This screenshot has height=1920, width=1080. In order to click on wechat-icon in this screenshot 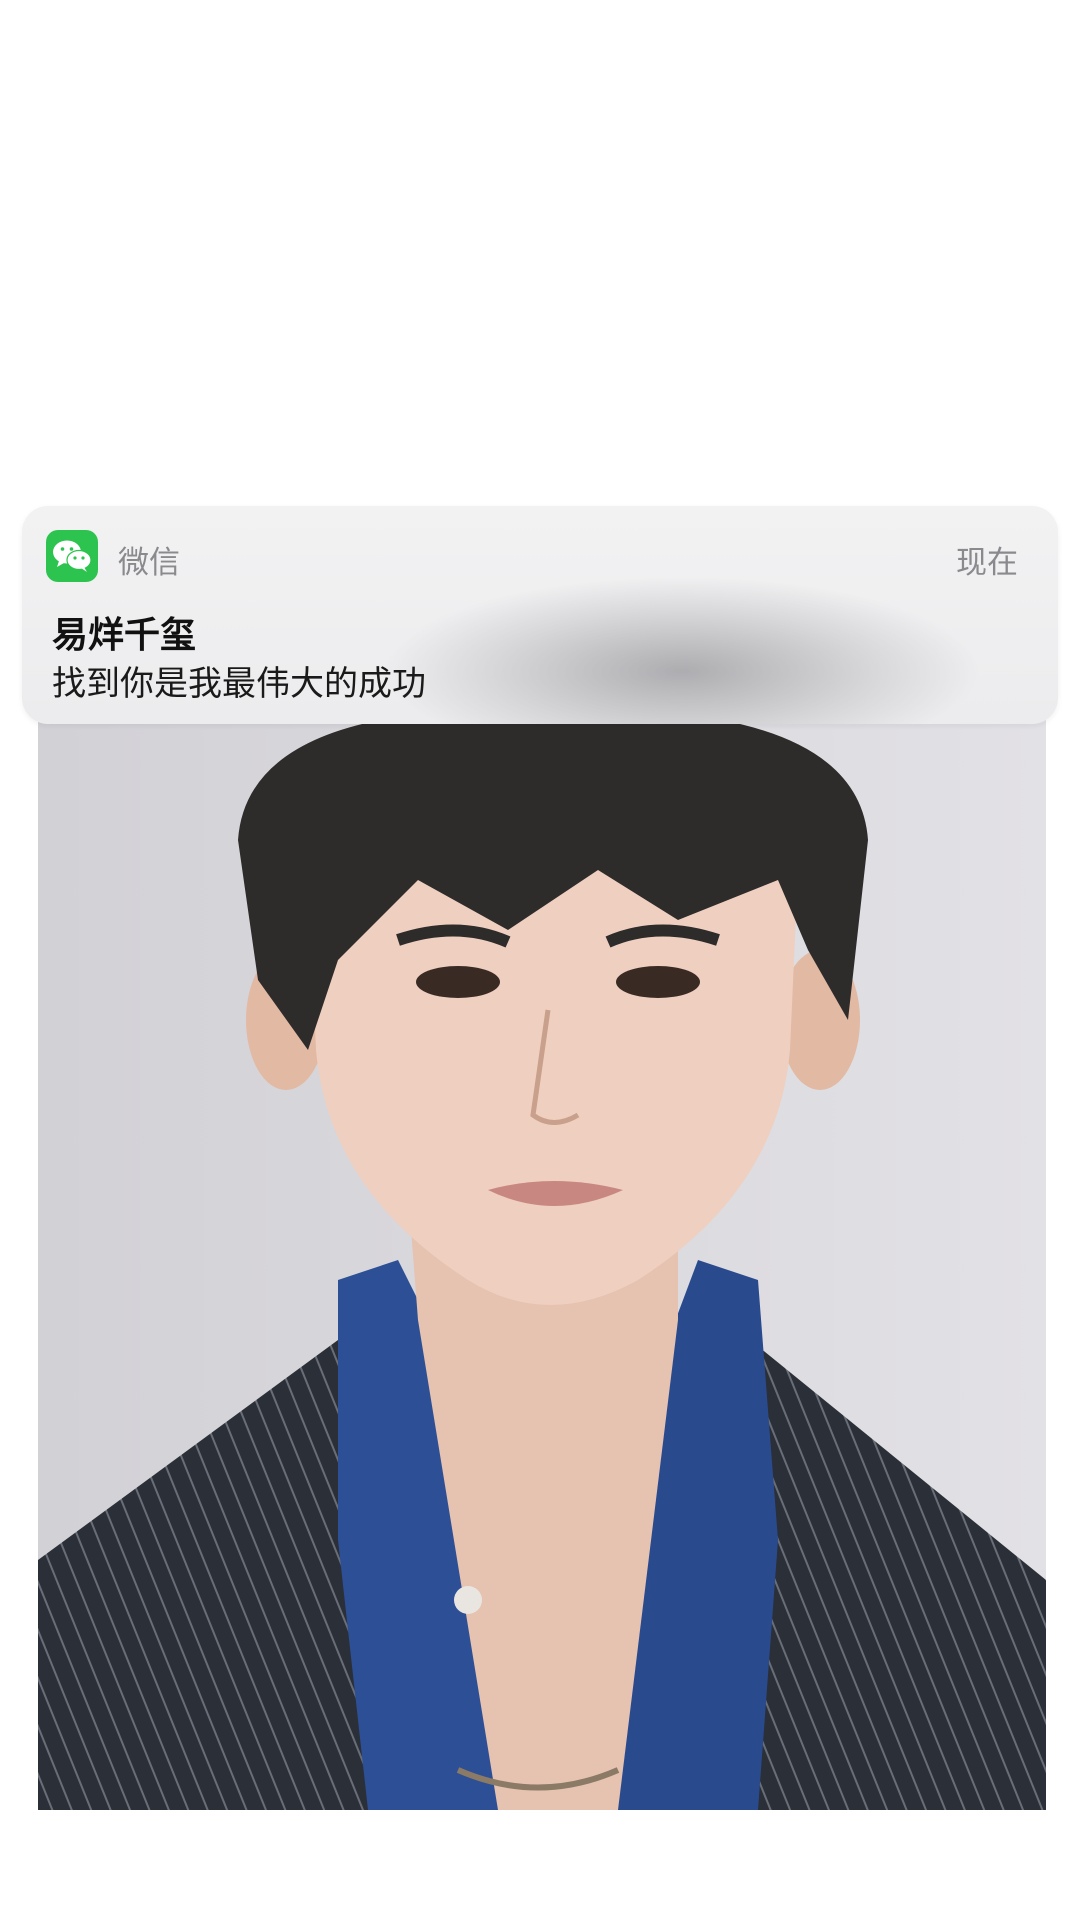, I will do `click(72, 556)`.